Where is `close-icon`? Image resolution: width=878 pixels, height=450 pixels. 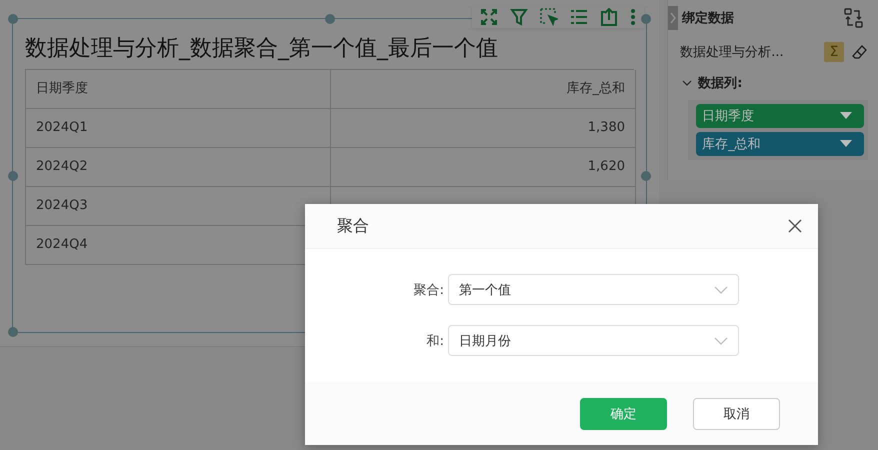
close-icon is located at coordinates (795, 226).